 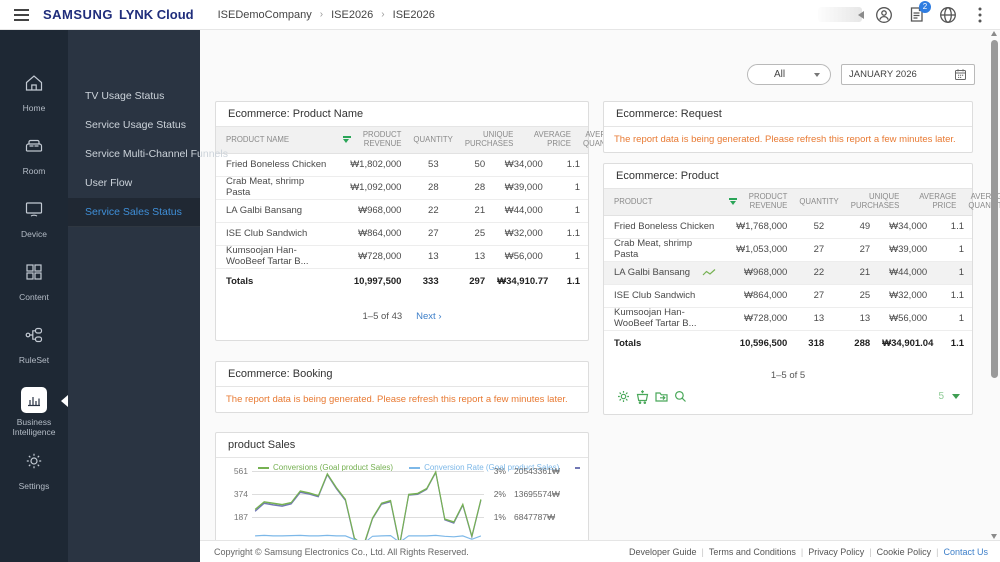 I want to click on scrollbar, so click(x=994, y=285).